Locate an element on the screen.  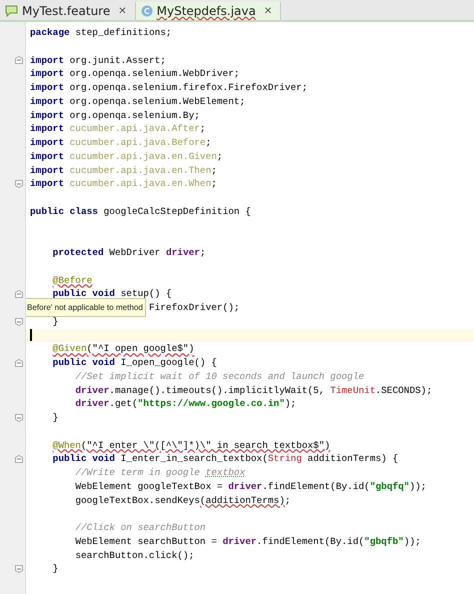
error-tooltip: Before' not applicable to method is located at coordinates (86, 307).